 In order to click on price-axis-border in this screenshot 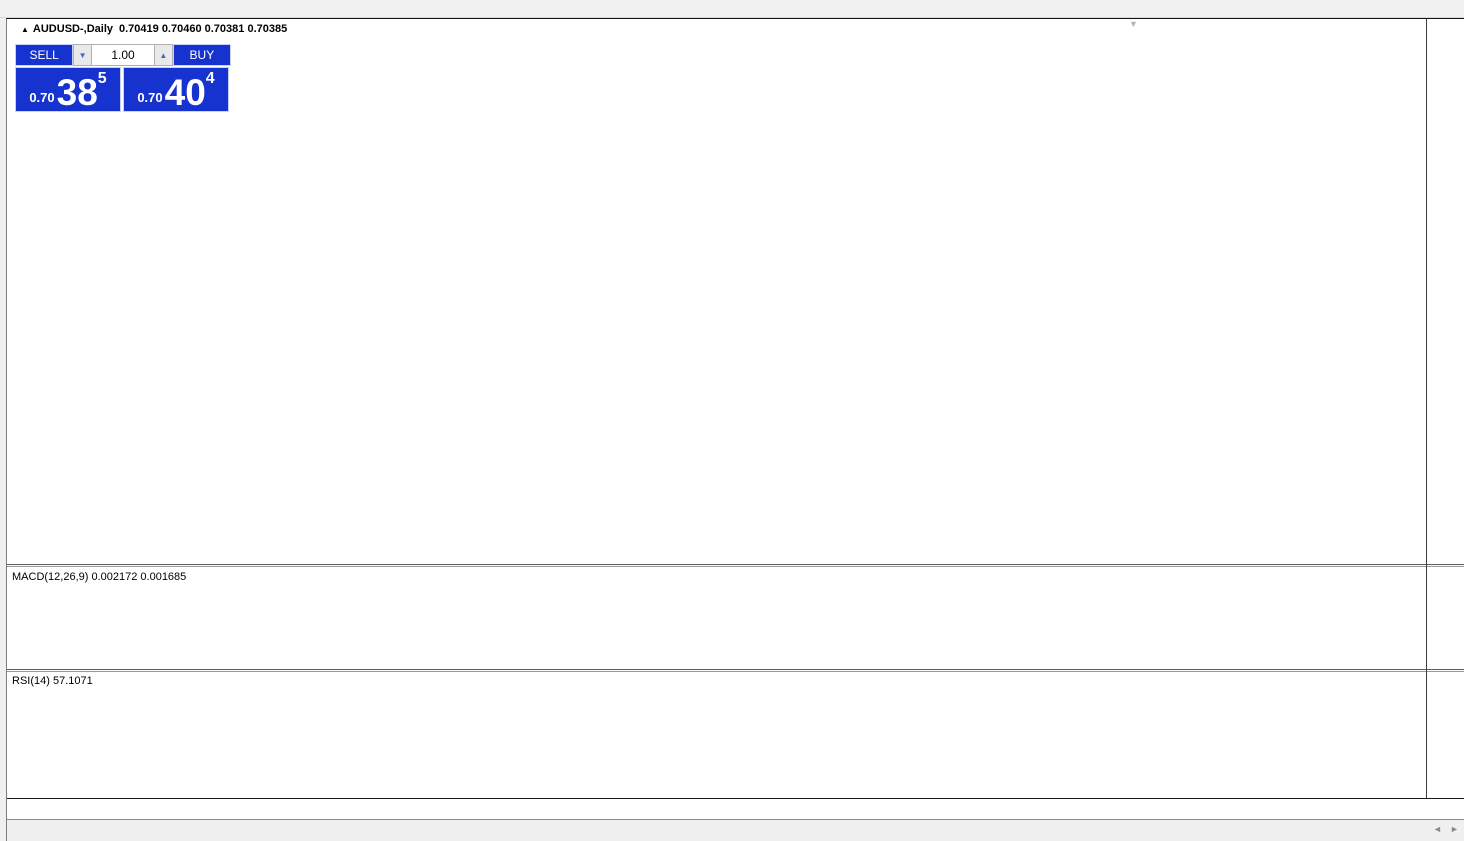, I will do `click(1426, 409)`.